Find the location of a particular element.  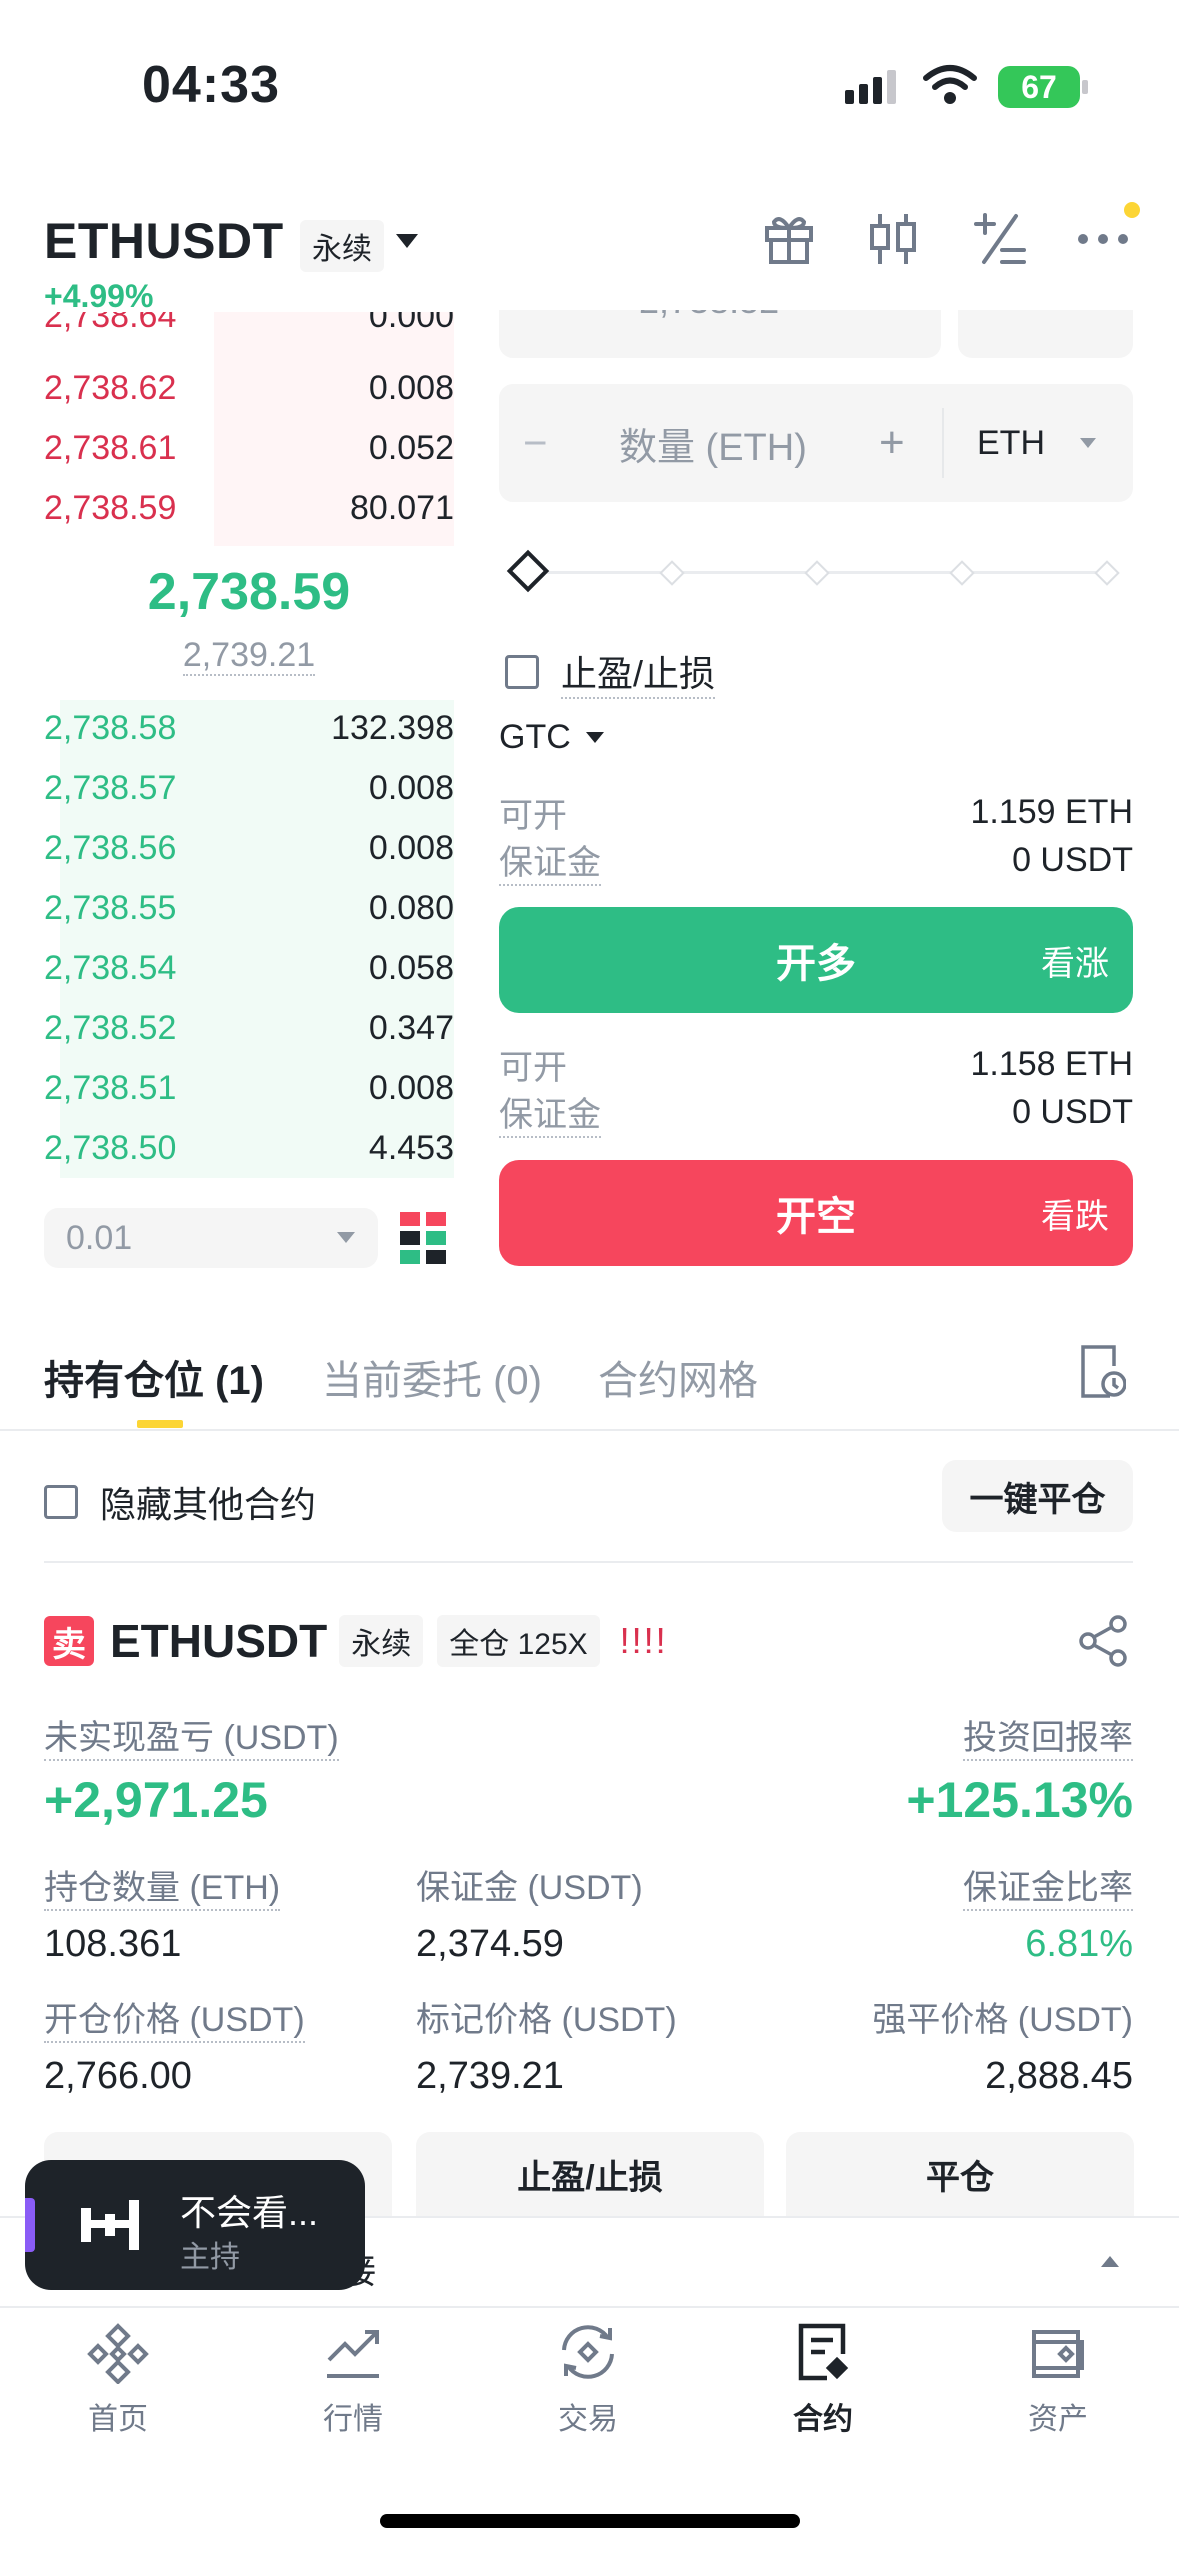

ask-price: 2,738.59 is located at coordinates (110, 507).